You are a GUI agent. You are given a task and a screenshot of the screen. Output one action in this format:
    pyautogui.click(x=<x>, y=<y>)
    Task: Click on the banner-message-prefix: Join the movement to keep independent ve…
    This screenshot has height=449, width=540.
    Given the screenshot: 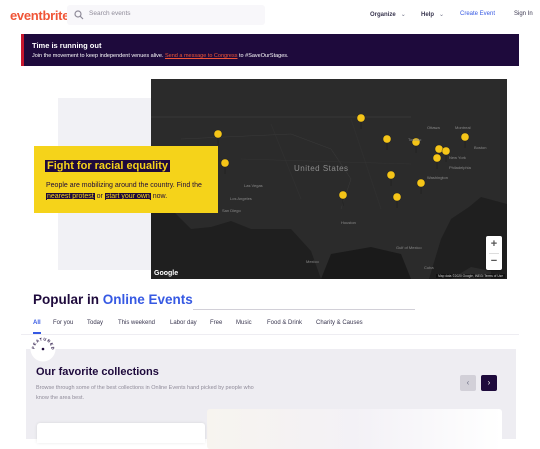 What is the action you would take?
    pyautogui.click(x=98, y=56)
    